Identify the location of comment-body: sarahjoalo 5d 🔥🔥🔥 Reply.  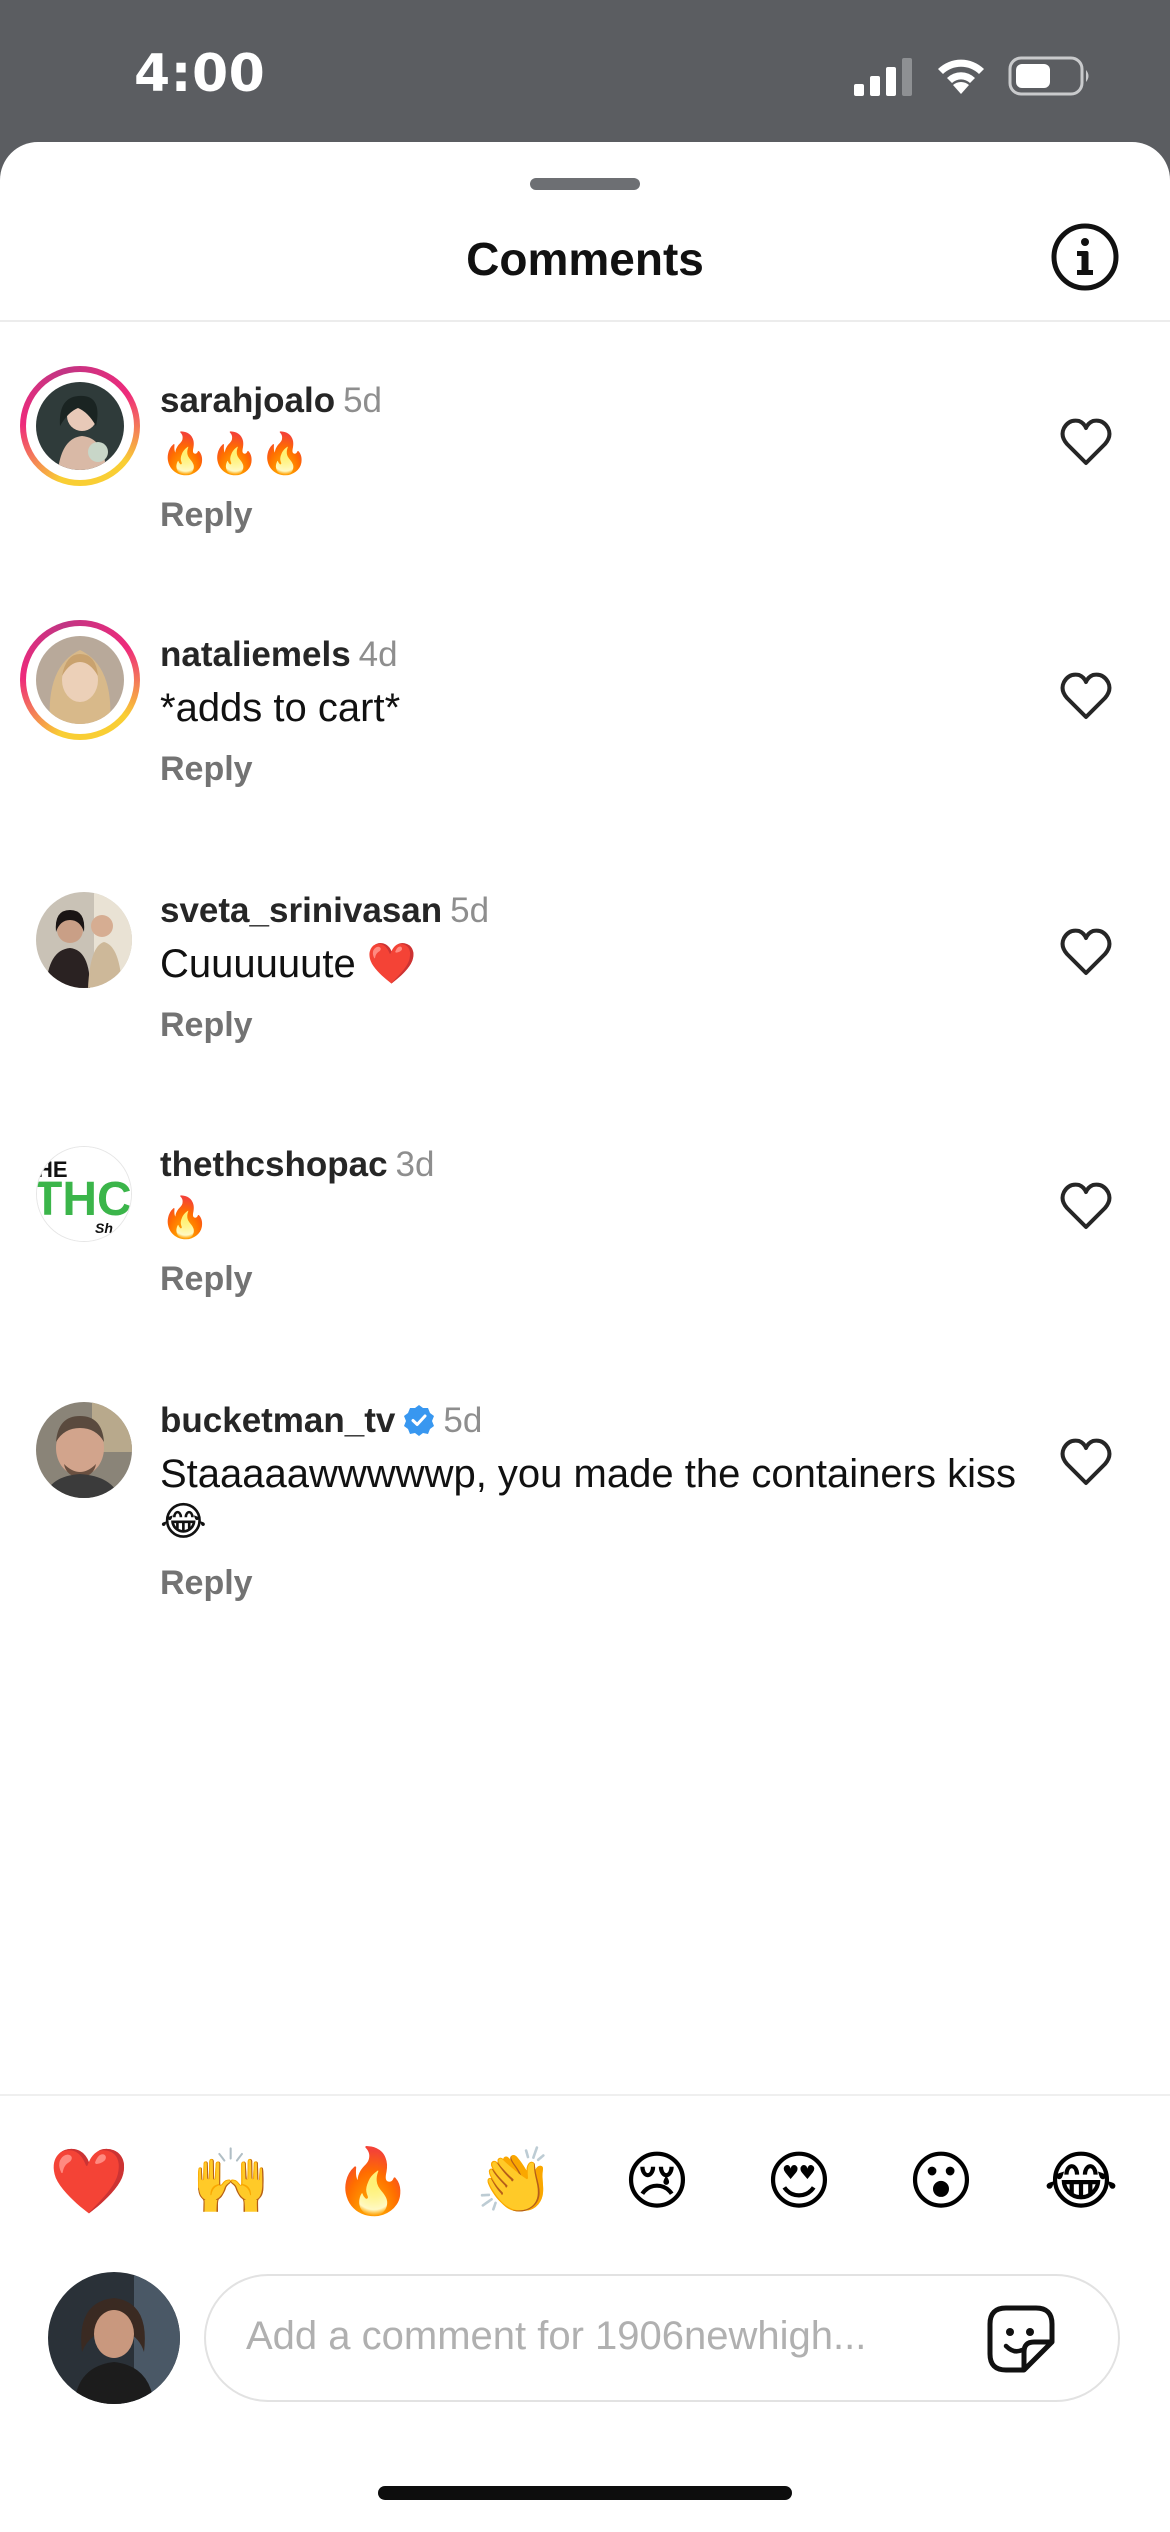
(590, 457).